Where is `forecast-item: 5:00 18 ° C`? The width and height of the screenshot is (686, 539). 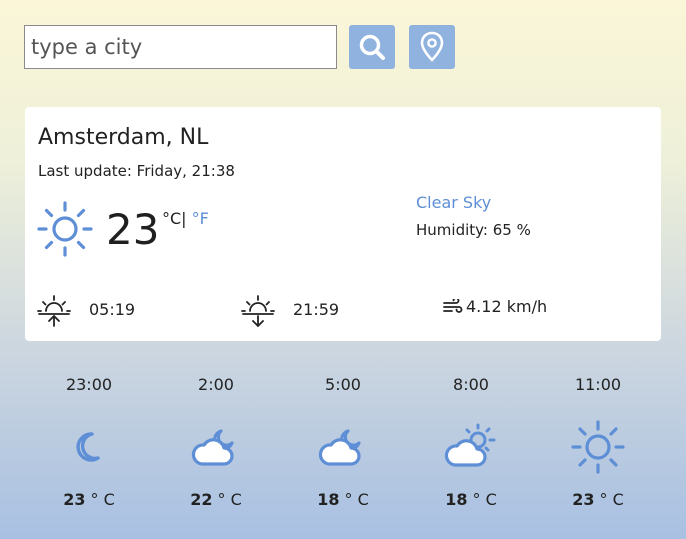 forecast-item: 5:00 18 ° C is located at coordinates (343, 440).